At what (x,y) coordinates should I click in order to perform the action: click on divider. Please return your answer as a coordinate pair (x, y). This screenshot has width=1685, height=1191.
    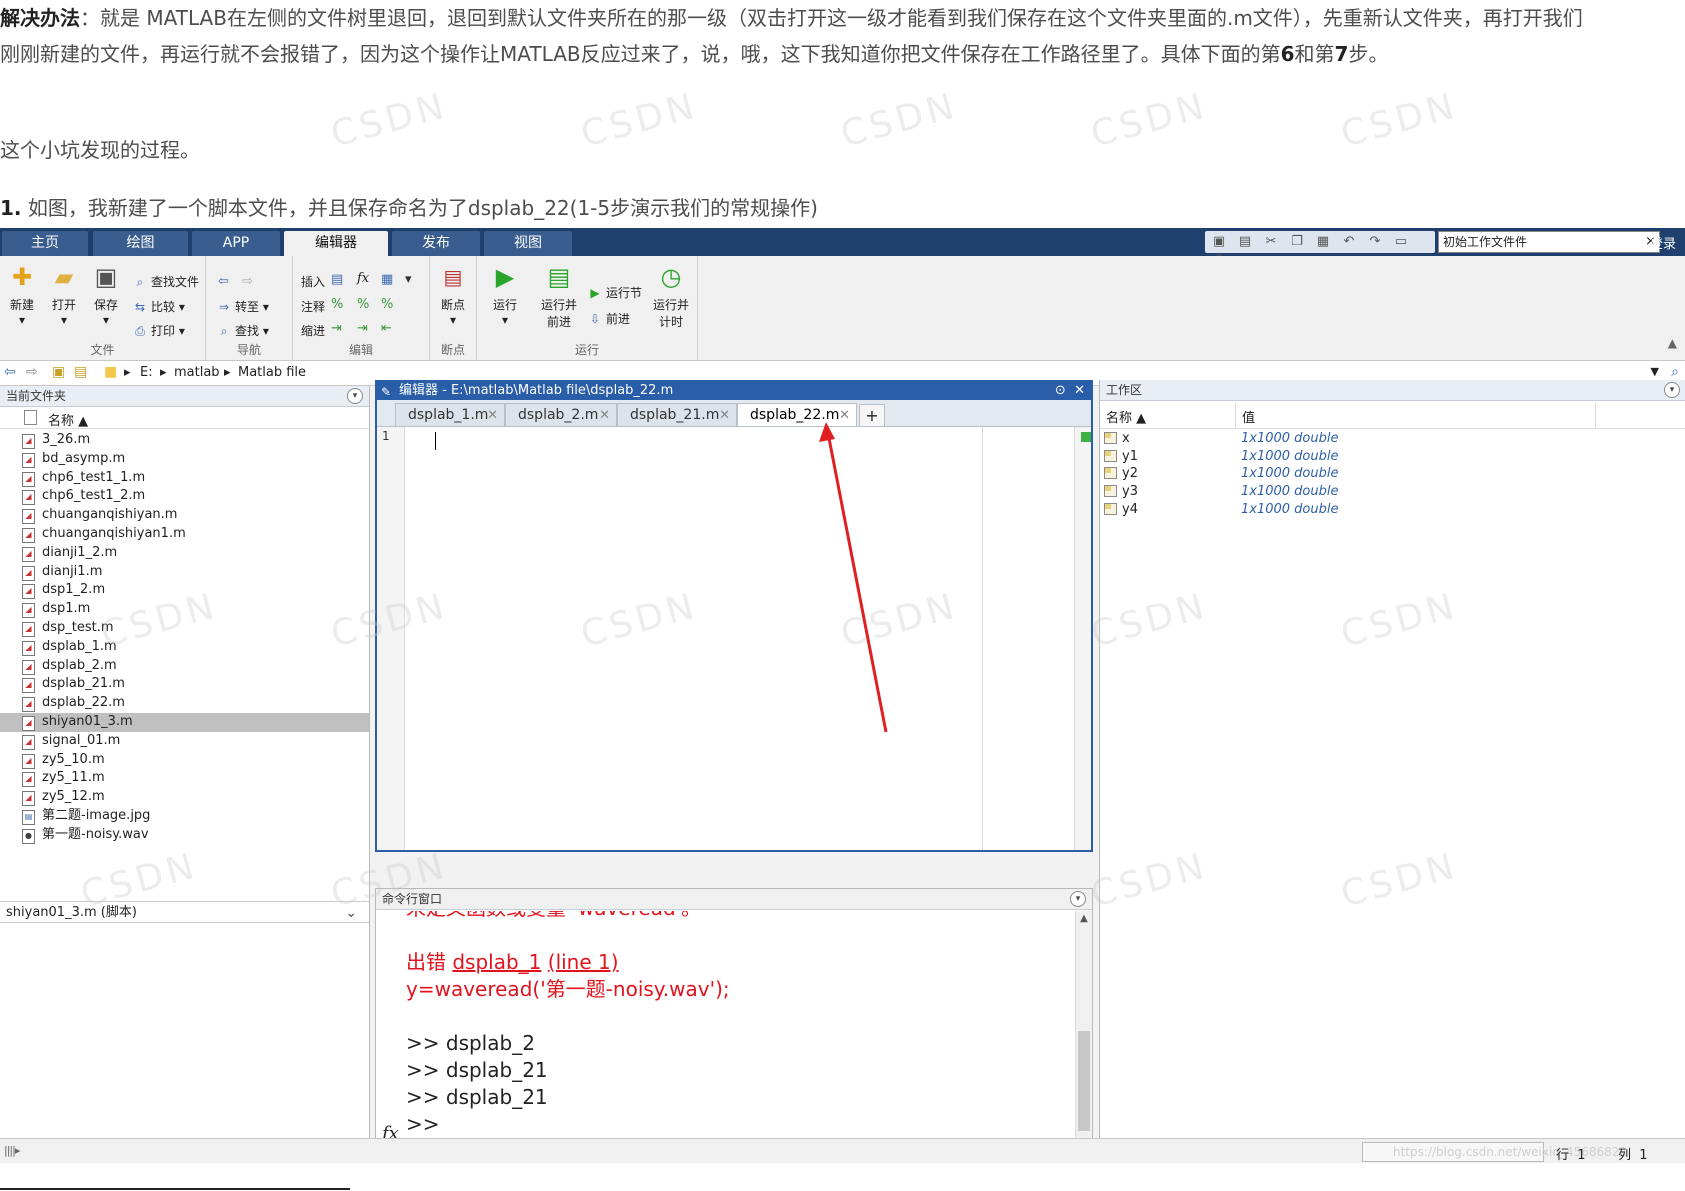
    Looking at the image, I should click on (175, 1189).